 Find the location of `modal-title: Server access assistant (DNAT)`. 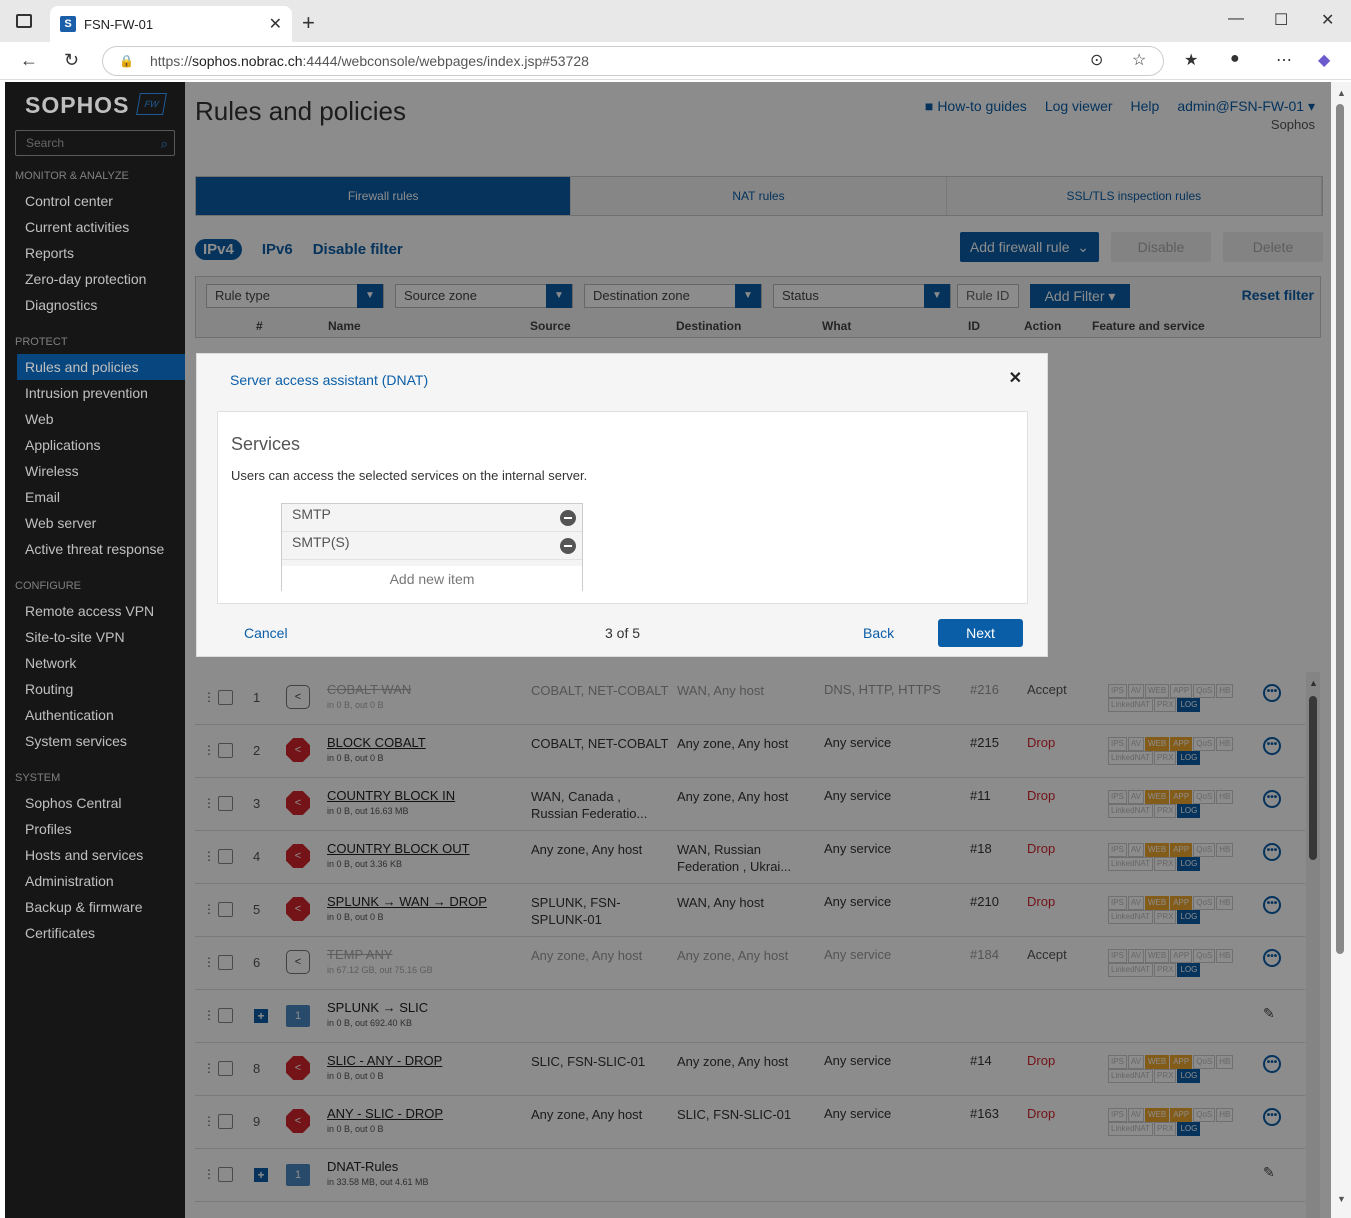

modal-title: Server access assistant (DNAT) is located at coordinates (329, 380).